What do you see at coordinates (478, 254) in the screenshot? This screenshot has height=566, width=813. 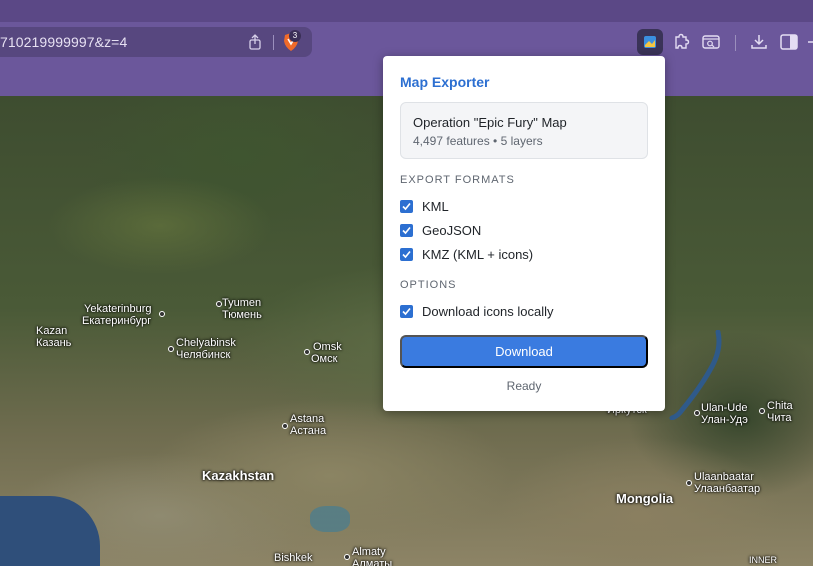 I see `format-kmz-label: KMZ (KML + icons)` at bounding box center [478, 254].